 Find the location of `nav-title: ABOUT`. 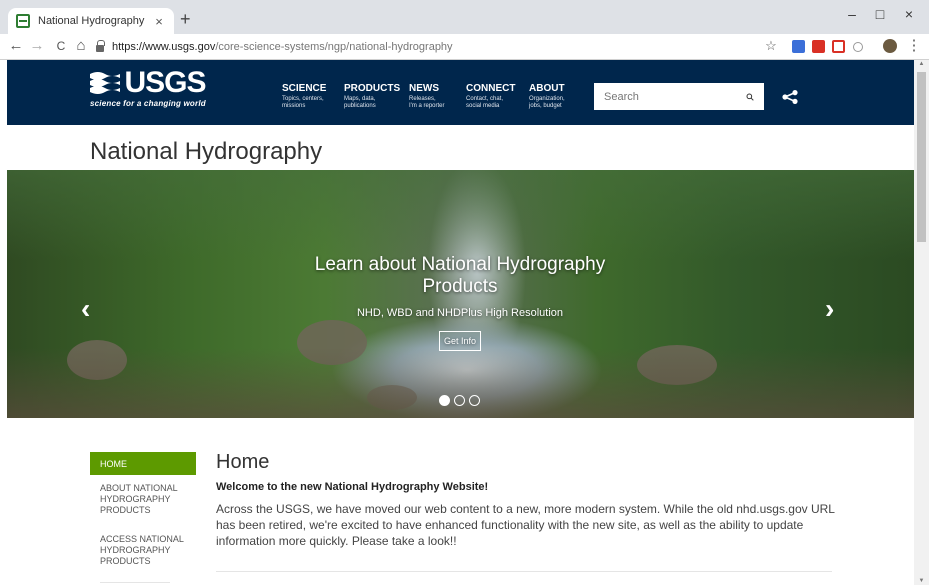

nav-title: ABOUT is located at coordinates (547, 88).